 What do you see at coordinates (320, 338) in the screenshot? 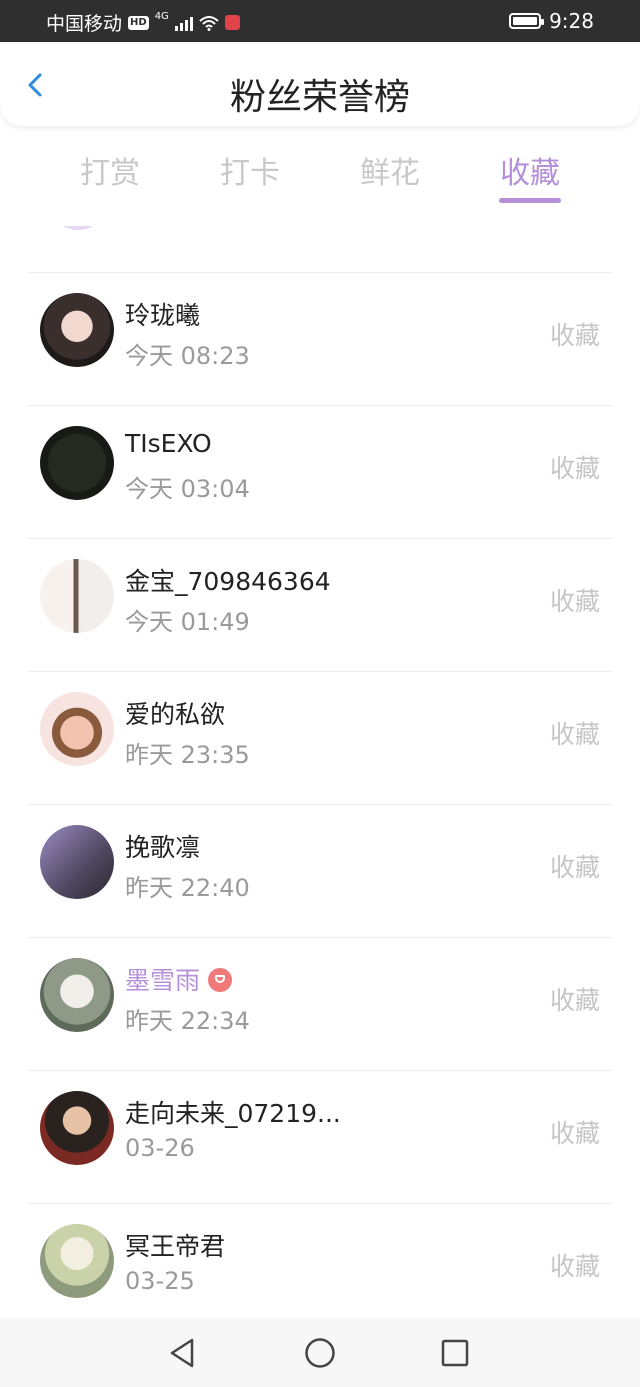
I see `list-item: 玲珑曦 今天 08:23 收藏` at bounding box center [320, 338].